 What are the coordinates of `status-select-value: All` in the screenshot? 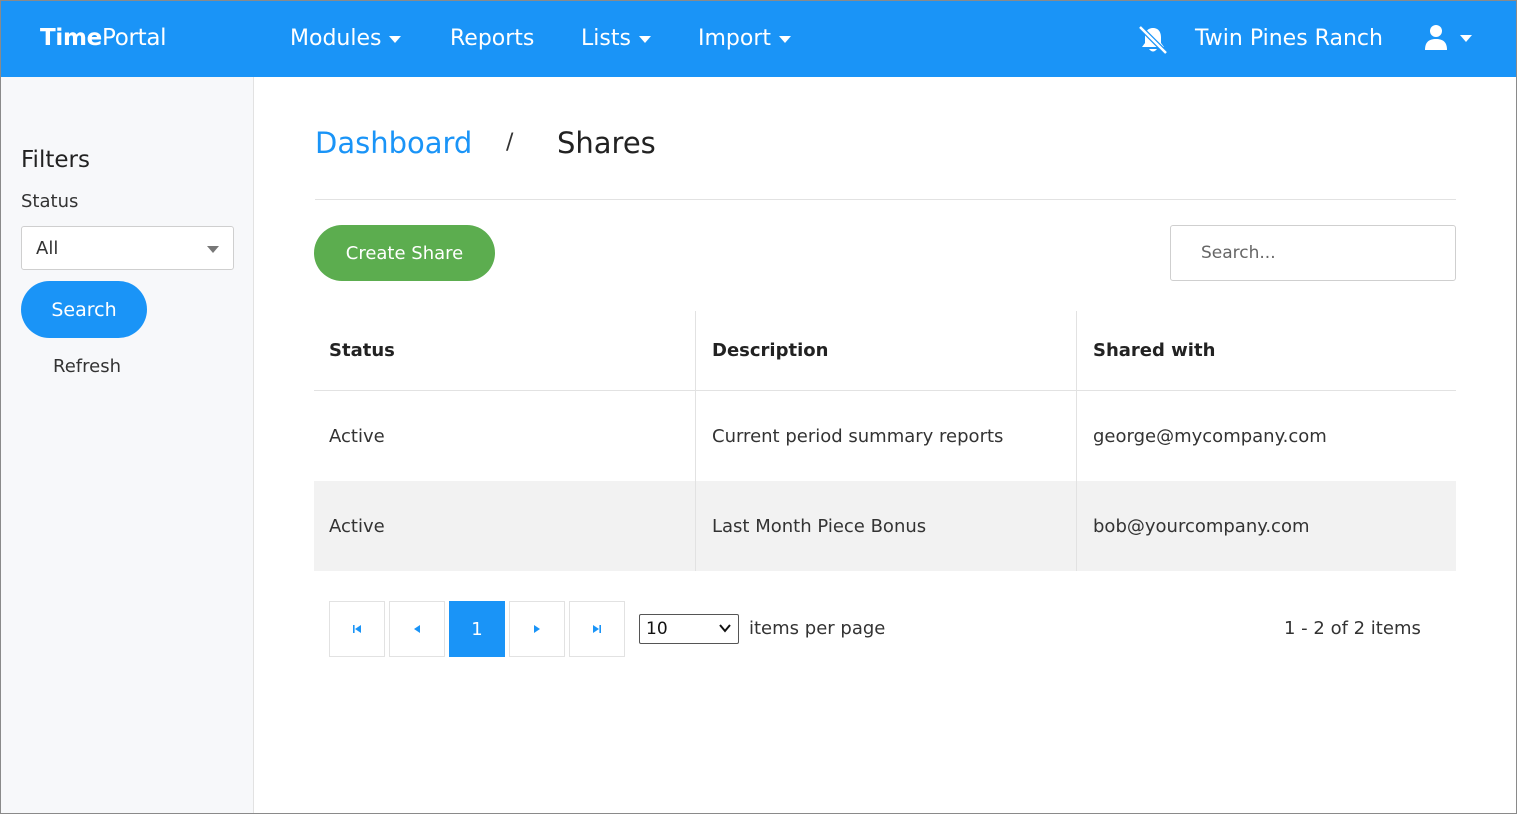 It's located at (47, 248).